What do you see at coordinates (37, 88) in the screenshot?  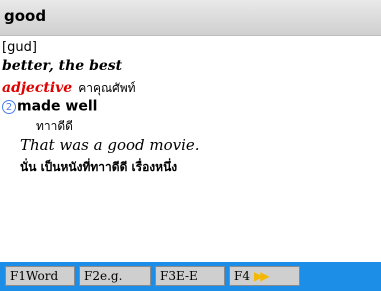 I see `part-of-speech: adjective` at bounding box center [37, 88].